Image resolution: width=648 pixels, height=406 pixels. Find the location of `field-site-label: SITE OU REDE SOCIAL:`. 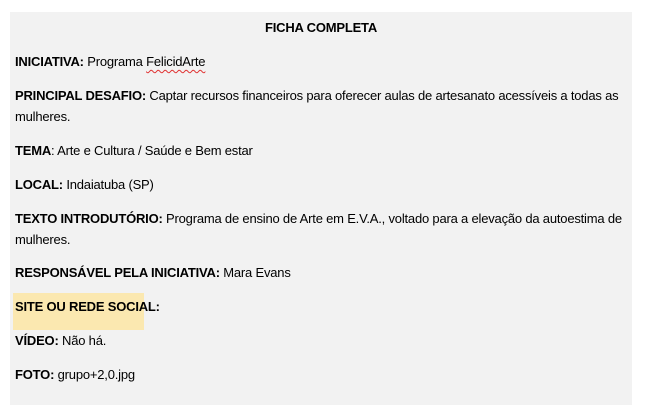

field-site-label: SITE OU REDE SOCIAL: is located at coordinates (87, 306).